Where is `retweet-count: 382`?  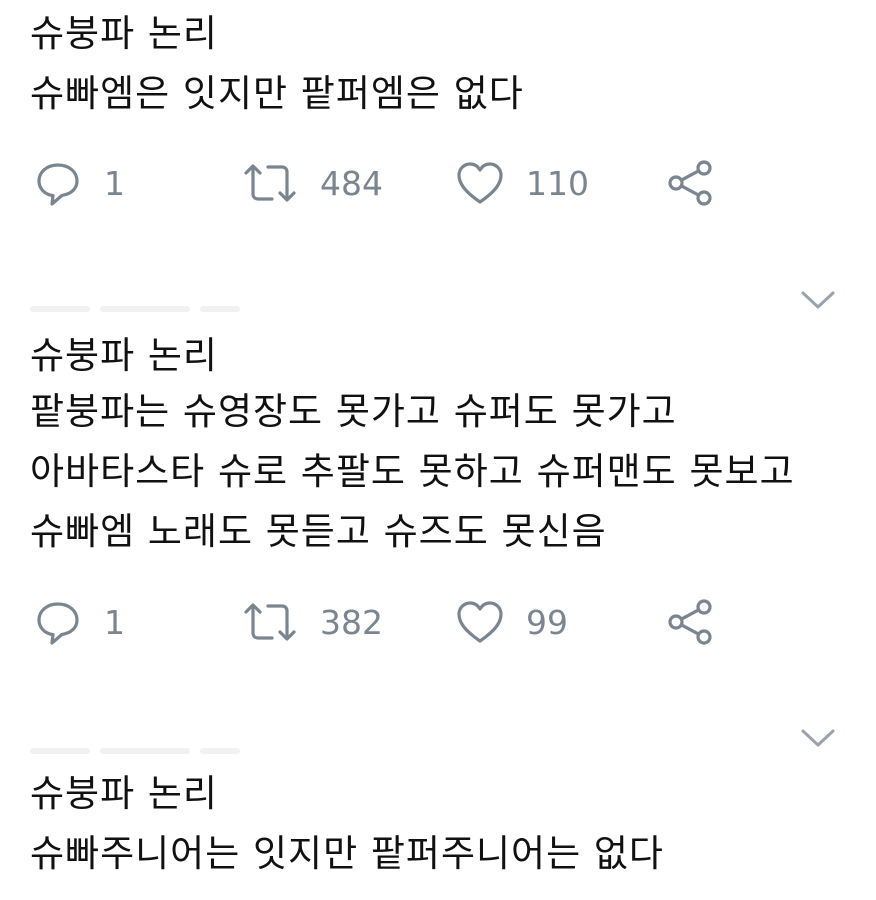 retweet-count: 382 is located at coordinates (351, 622).